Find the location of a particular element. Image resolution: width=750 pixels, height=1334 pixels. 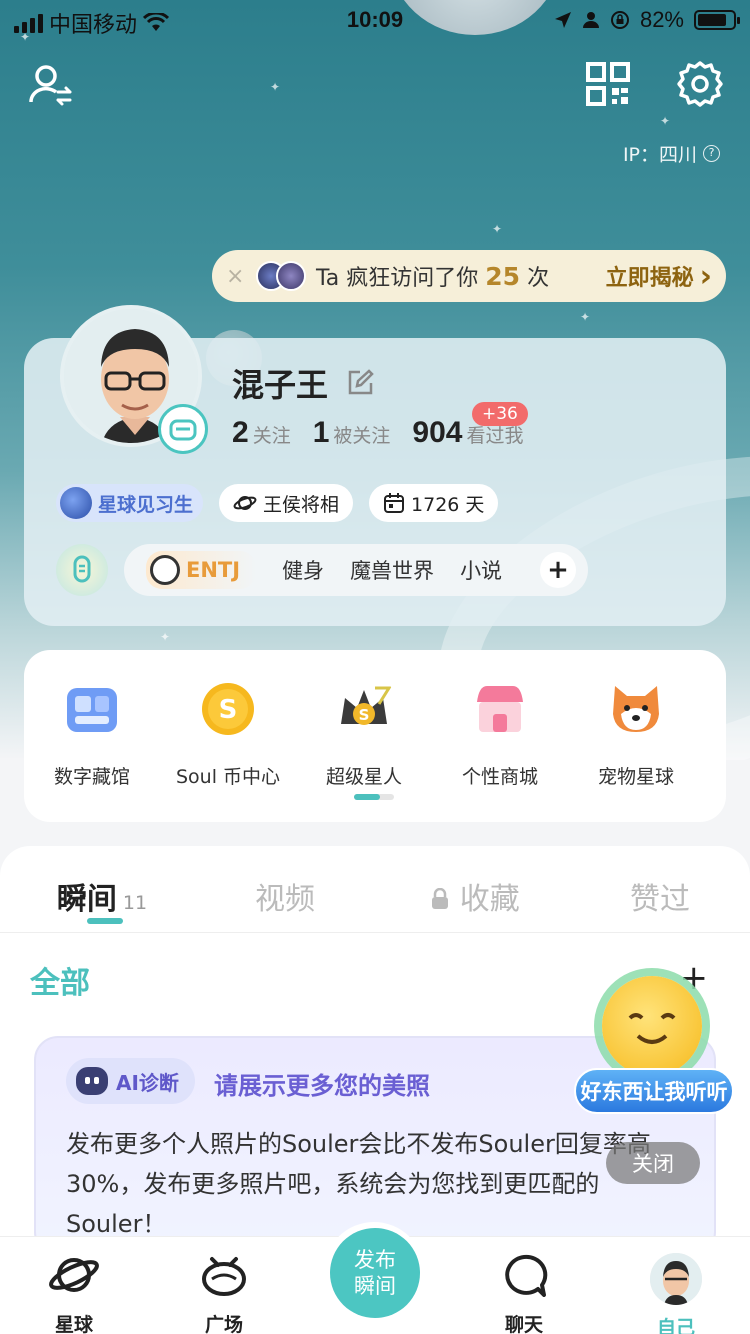

tab-liked: 赞过 is located at coordinates (660, 889).